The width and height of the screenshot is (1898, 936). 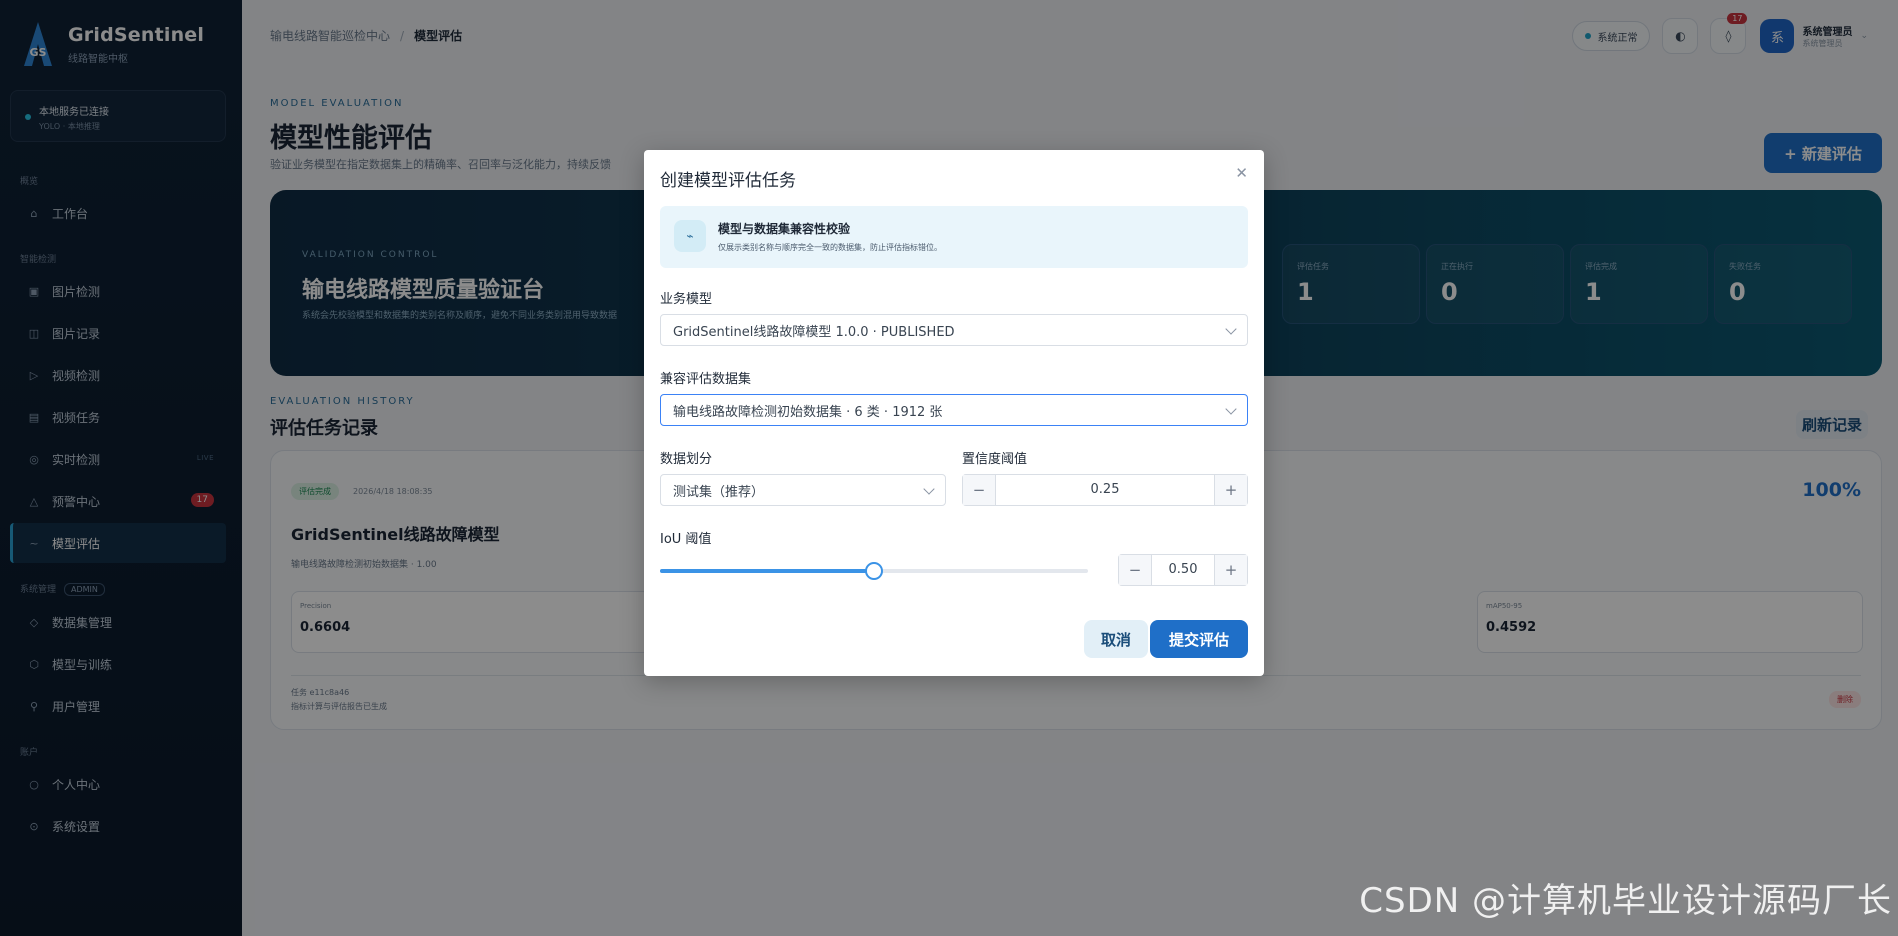 What do you see at coordinates (706, 379) in the screenshot?
I see `dataset-label: 兼容评估数据集` at bounding box center [706, 379].